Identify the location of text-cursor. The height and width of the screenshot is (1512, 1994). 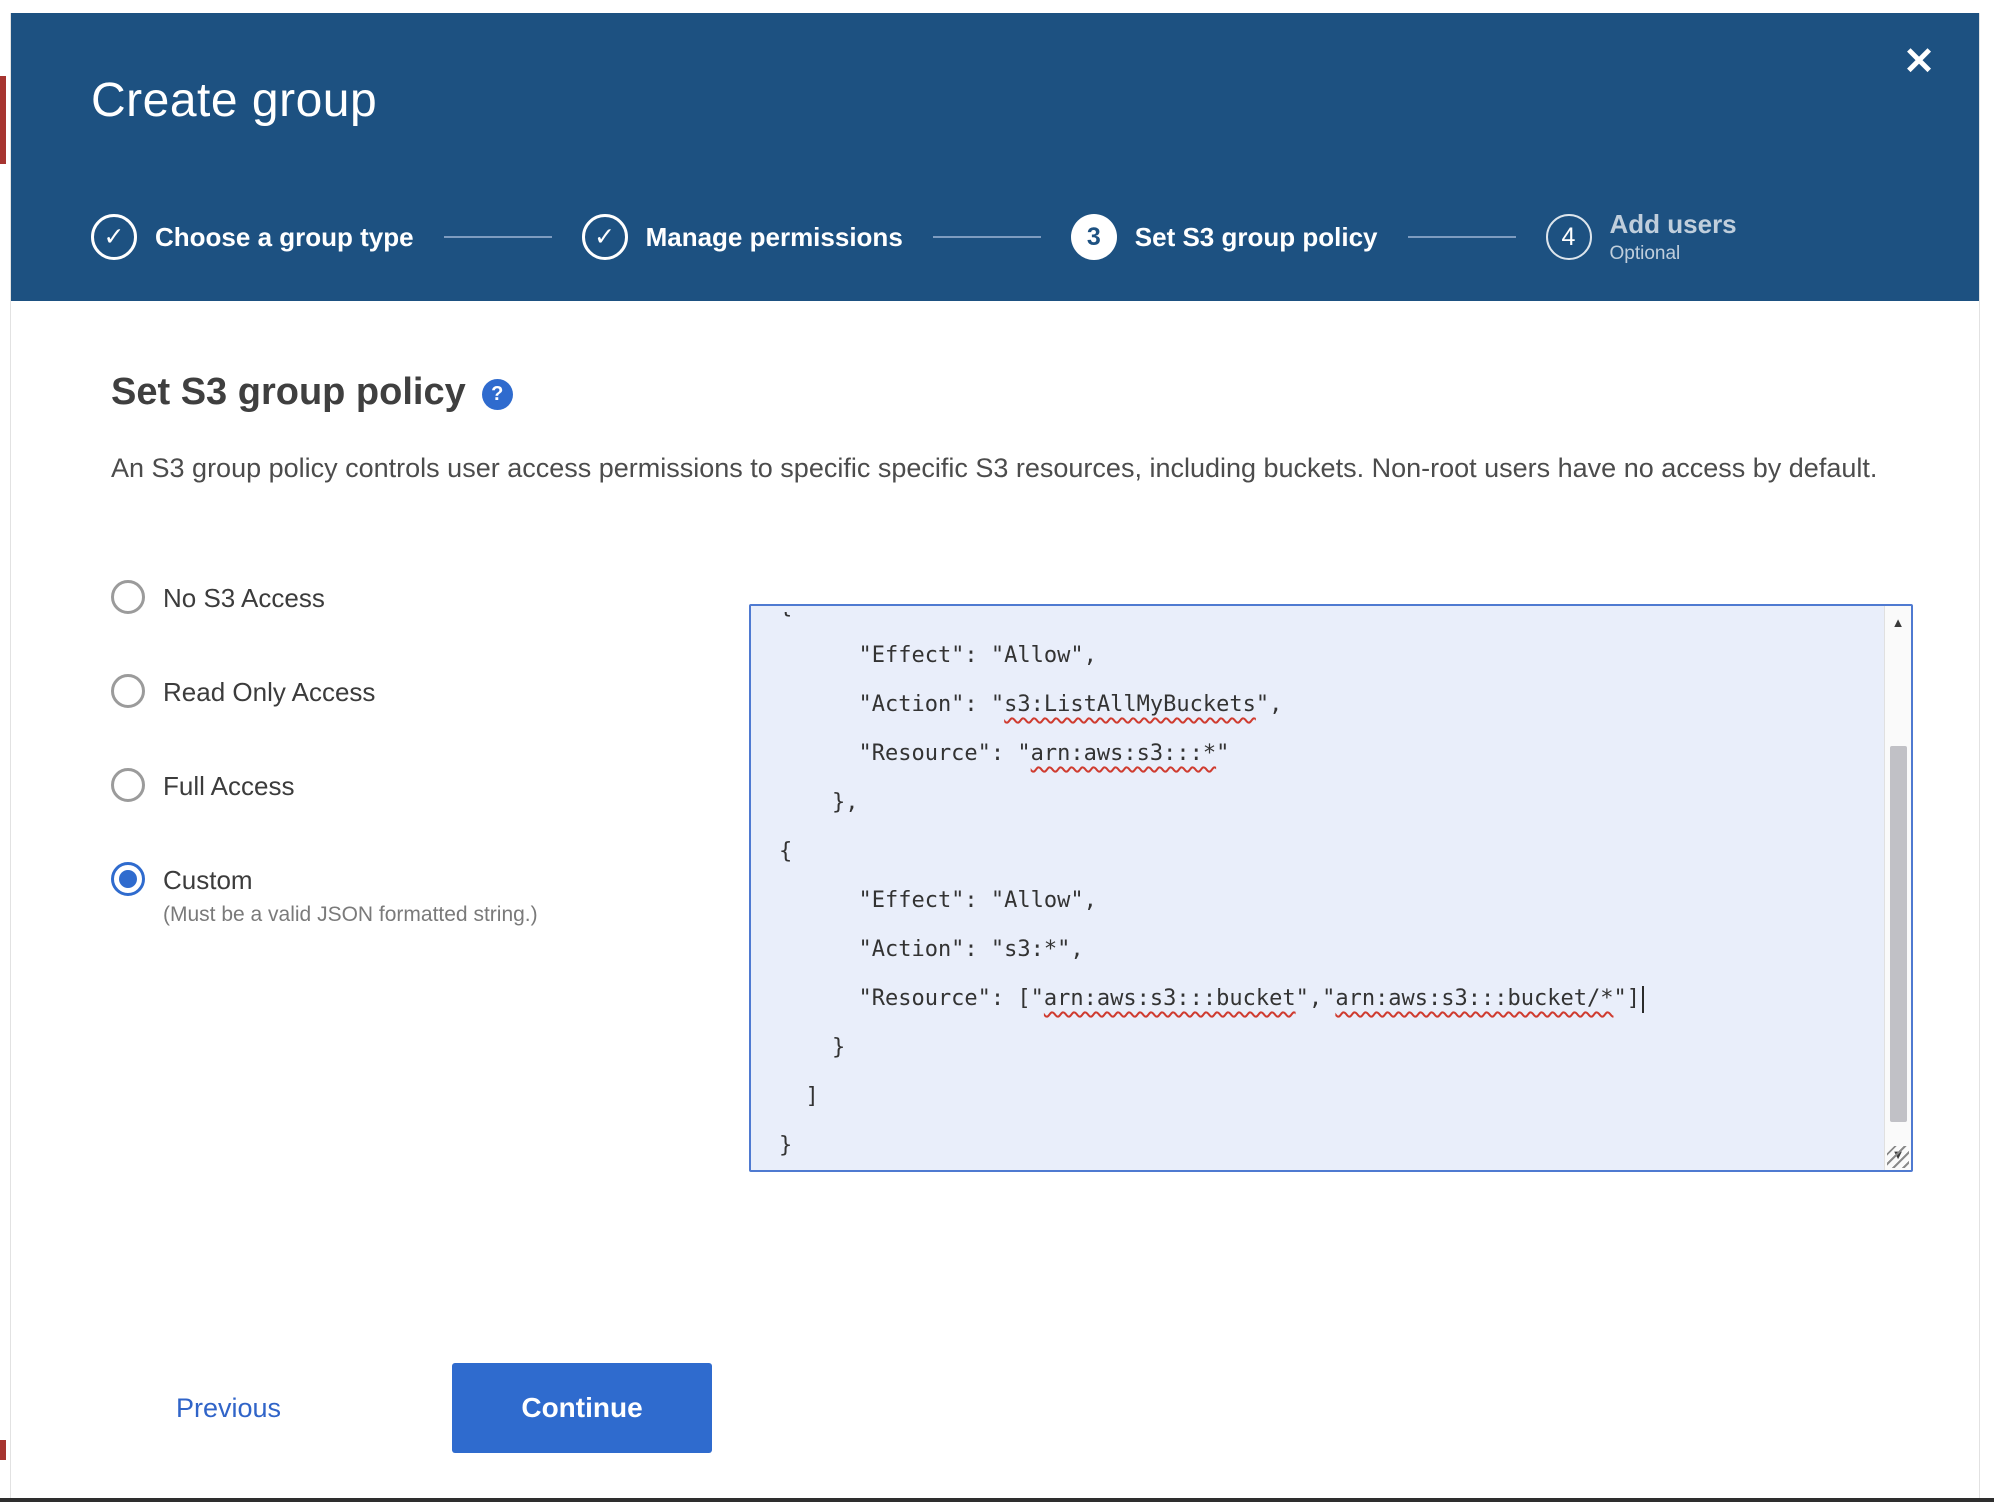
(1642, 999).